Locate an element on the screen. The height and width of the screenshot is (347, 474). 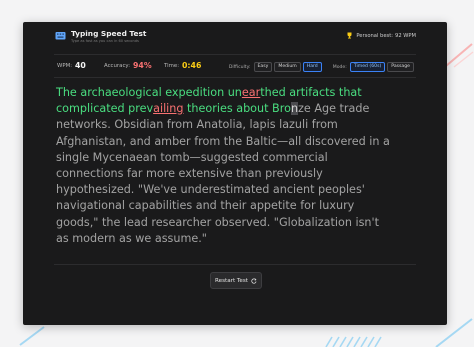
app-title: Typing Speed Test is located at coordinates (109, 33).